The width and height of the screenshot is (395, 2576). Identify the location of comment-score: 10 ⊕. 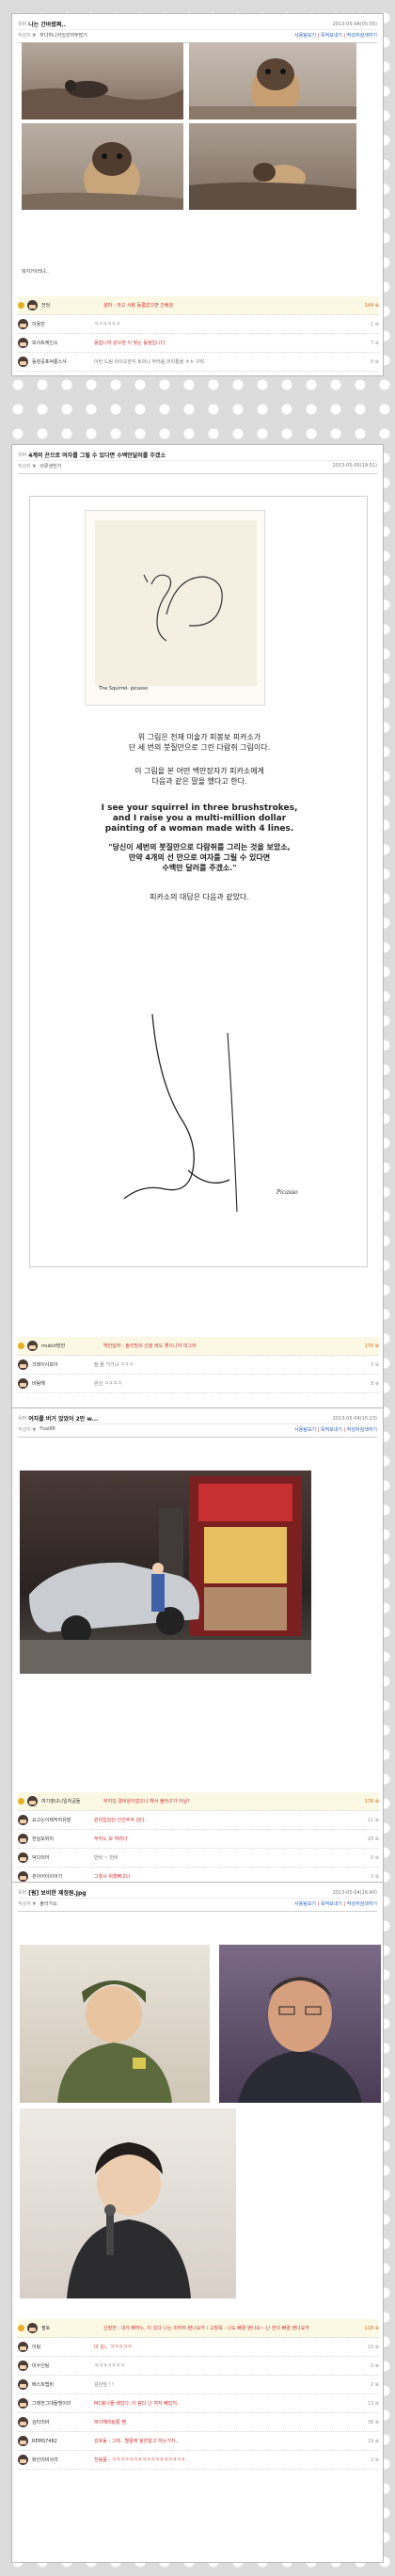
(368, 2347).